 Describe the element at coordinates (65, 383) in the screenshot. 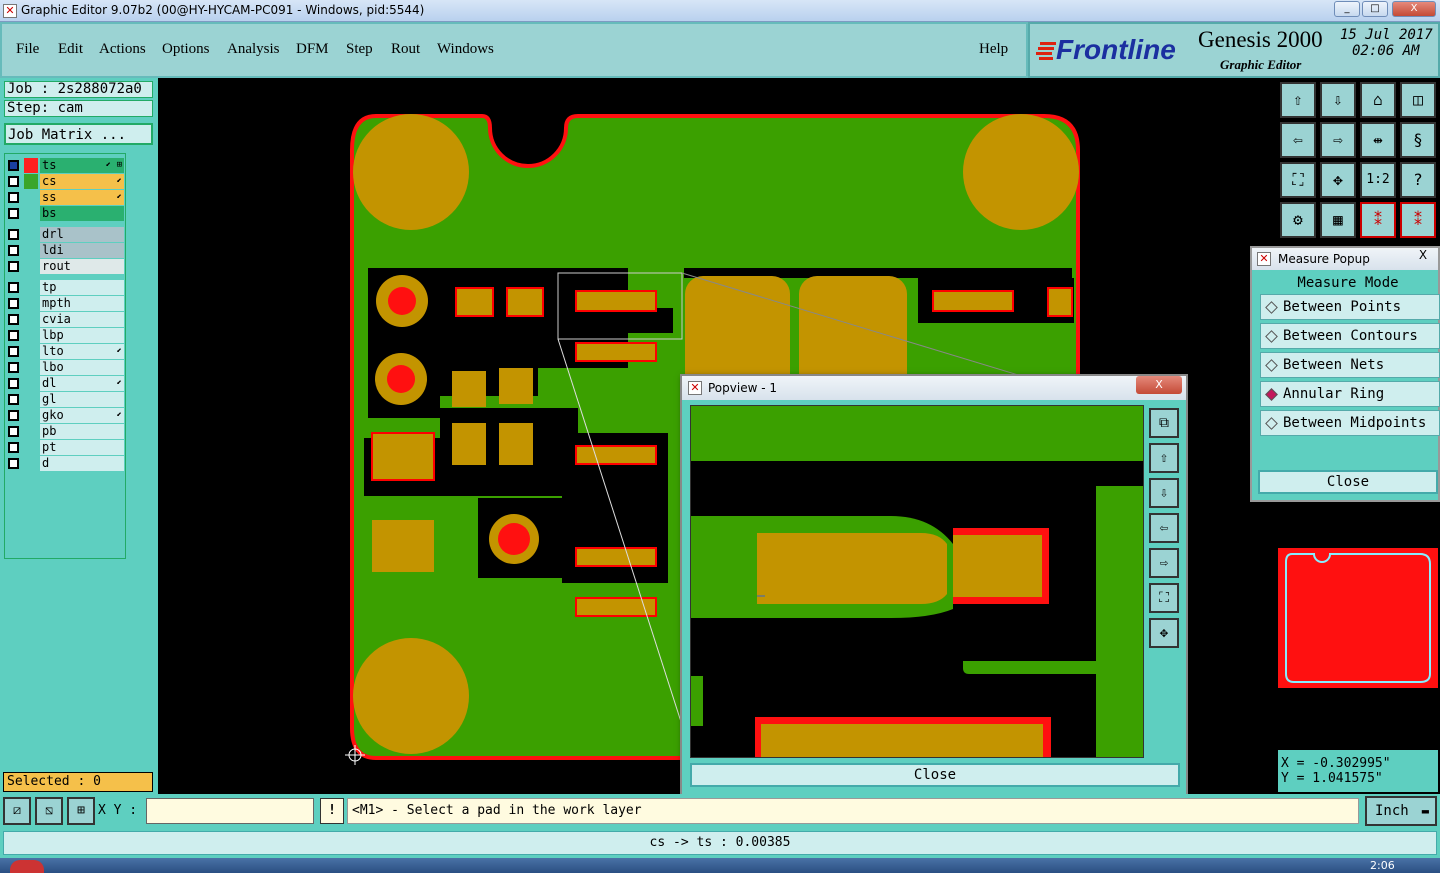

I see `layer-row-dl: dl ⬋` at that location.